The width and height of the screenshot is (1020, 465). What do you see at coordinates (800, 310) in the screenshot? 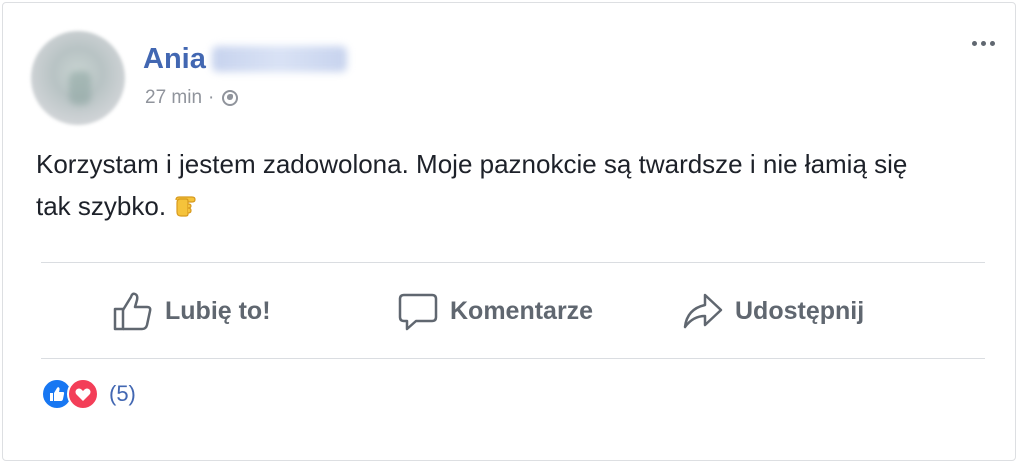
I see `share-label: Udostępnij` at bounding box center [800, 310].